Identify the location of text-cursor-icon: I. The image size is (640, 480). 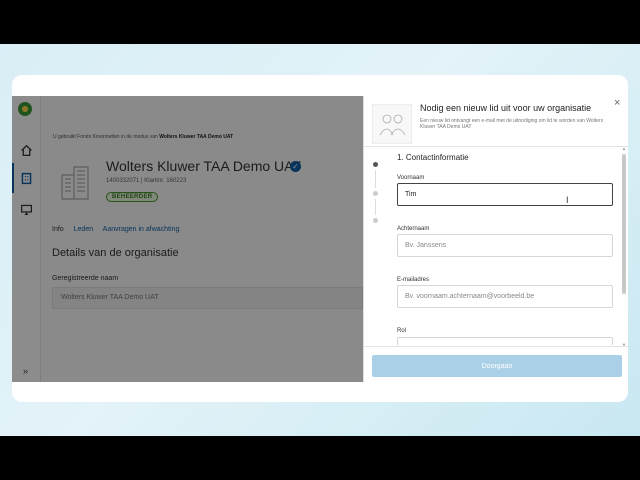
(567, 200).